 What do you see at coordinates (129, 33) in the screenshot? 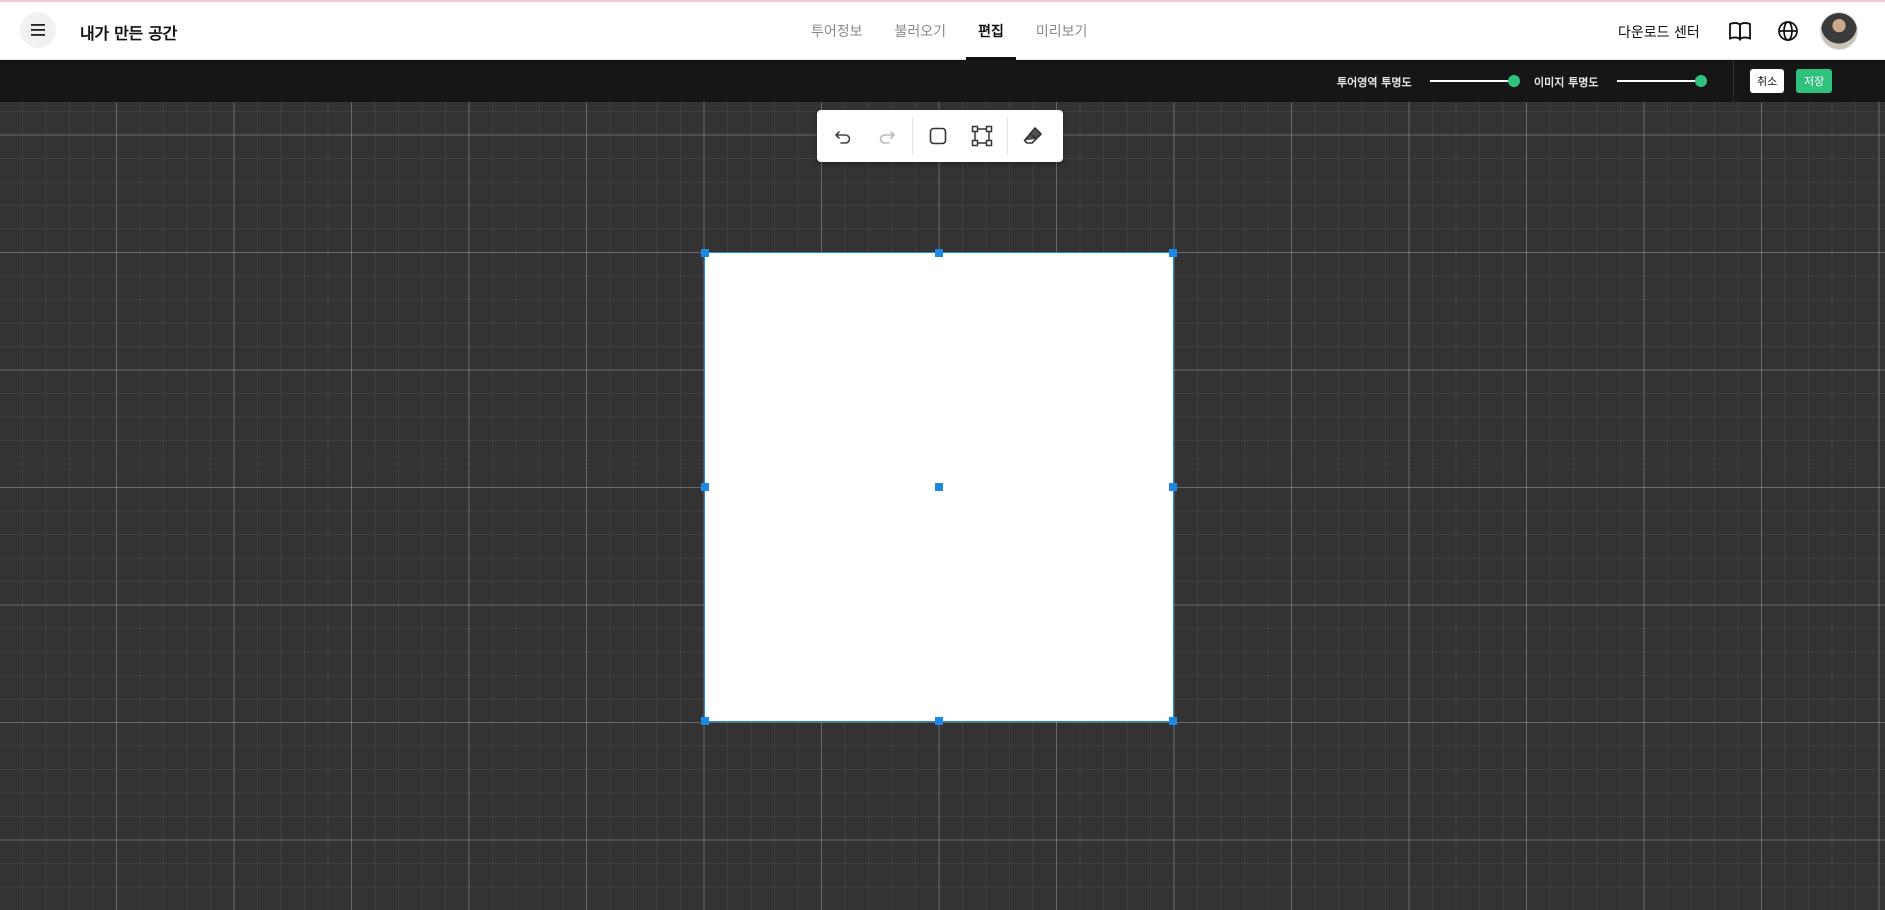
I see `app-title: 내가 만든 공간` at bounding box center [129, 33].